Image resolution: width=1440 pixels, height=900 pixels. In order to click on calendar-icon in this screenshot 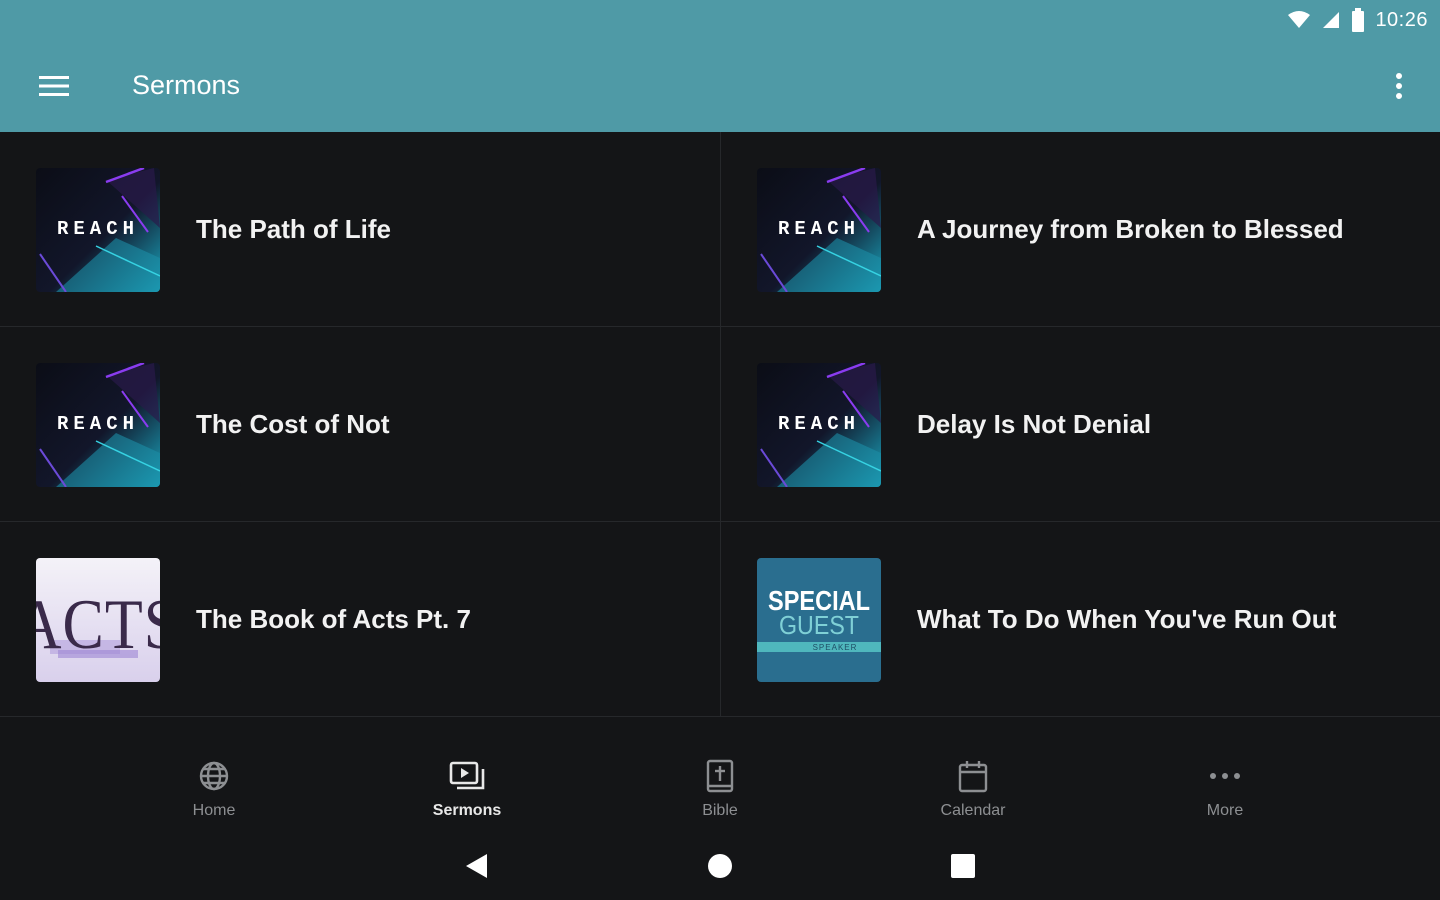, I will do `click(973, 776)`.